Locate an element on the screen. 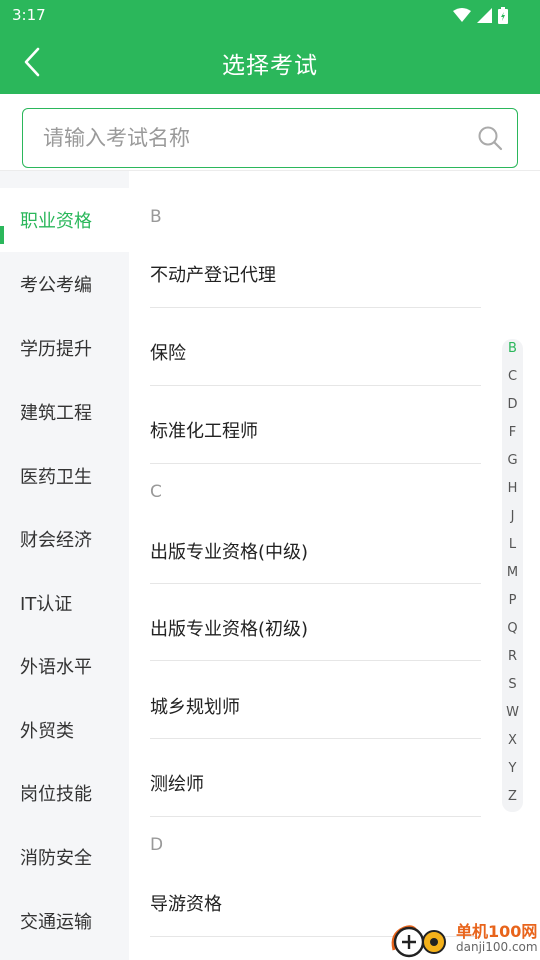 Image resolution: width=540 pixels, height=960 pixels. sidebar-item-label: 外语水平 is located at coordinates (56, 667).